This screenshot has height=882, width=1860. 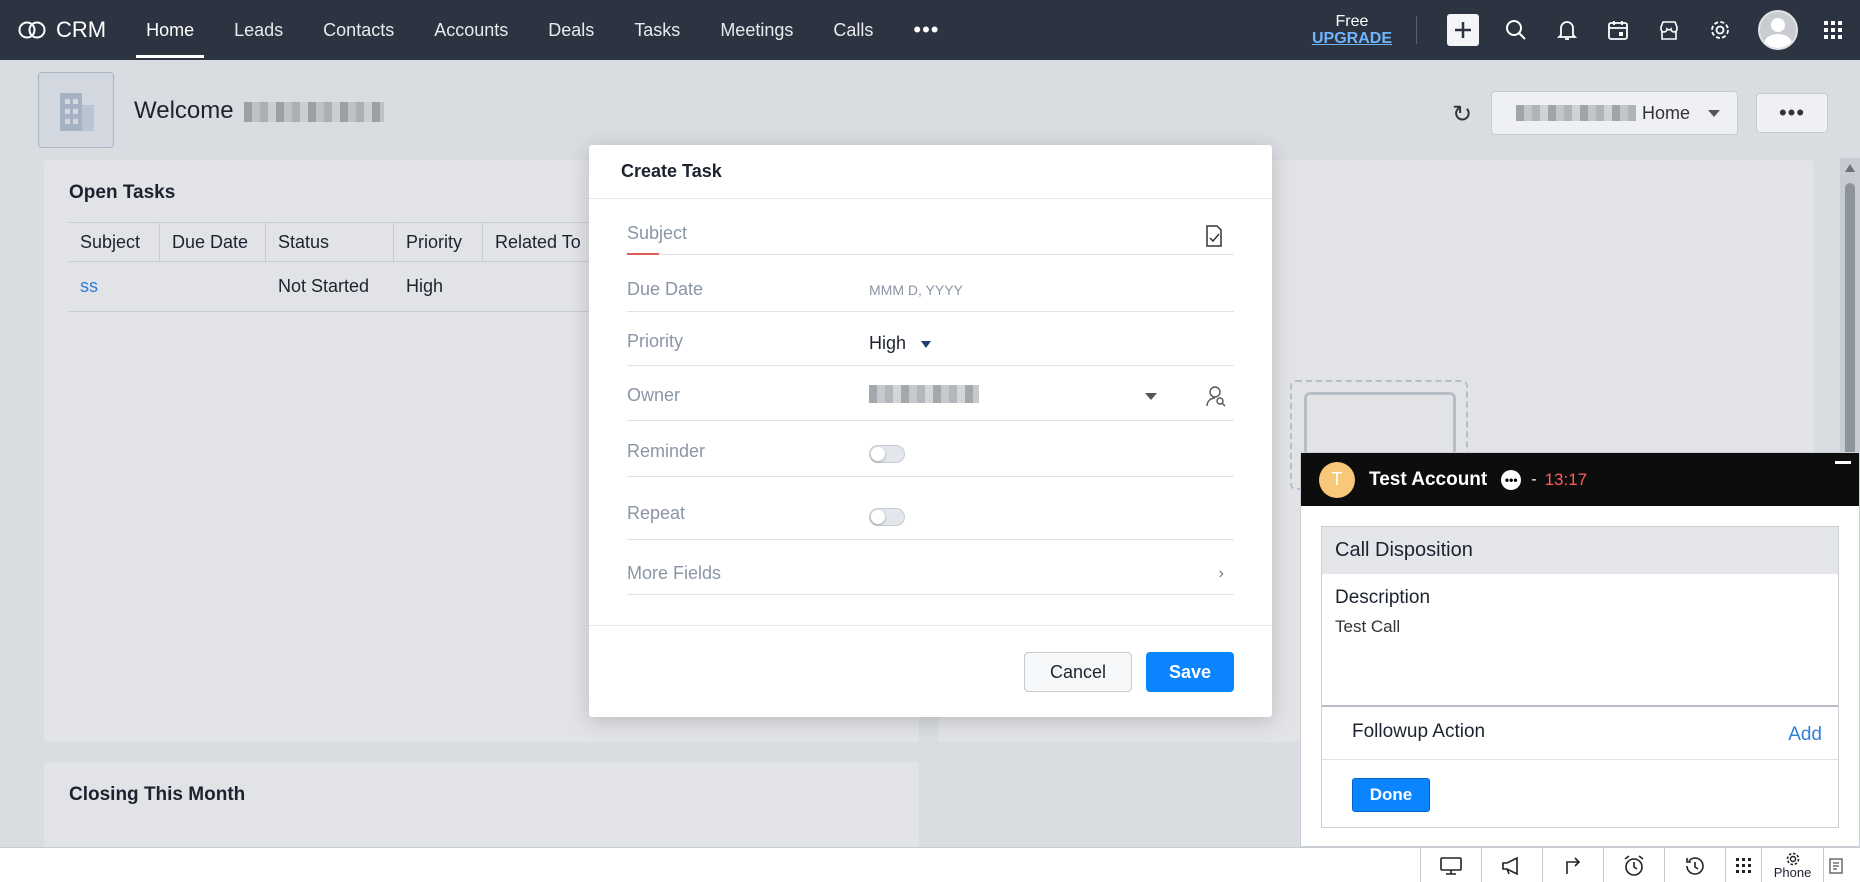 What do you see at coordinates (184, 110) in the screenshot?
I see `welcome-label: Welcome` at bounding box center [184, 110].